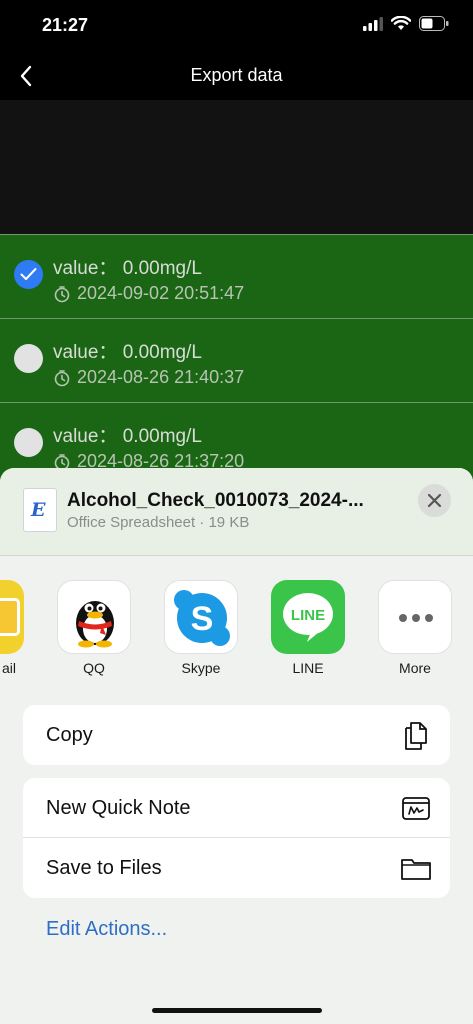 This screenshot has height=1024, width=473. I want to click on svg-text: S, so click(202, 619).